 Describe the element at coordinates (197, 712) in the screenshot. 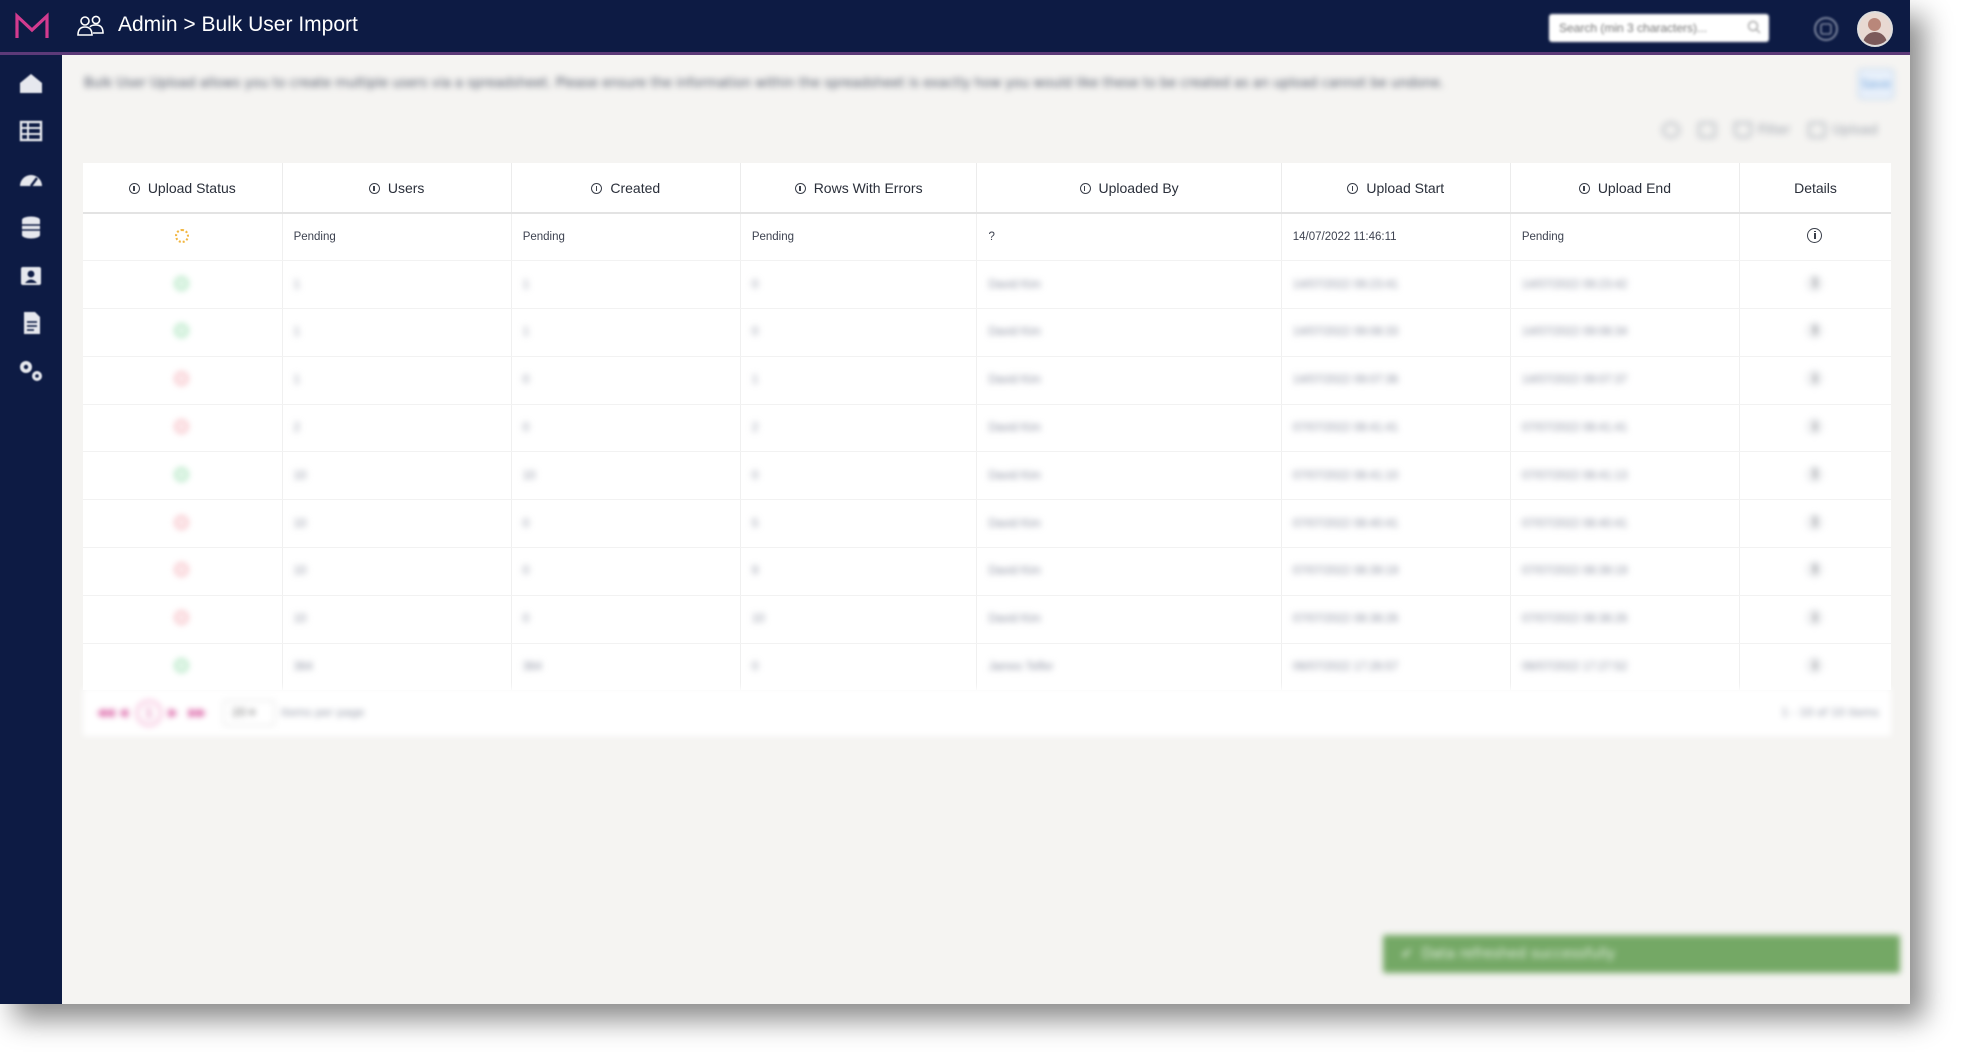

I see `last-page-icon: ▶▶` at that location.